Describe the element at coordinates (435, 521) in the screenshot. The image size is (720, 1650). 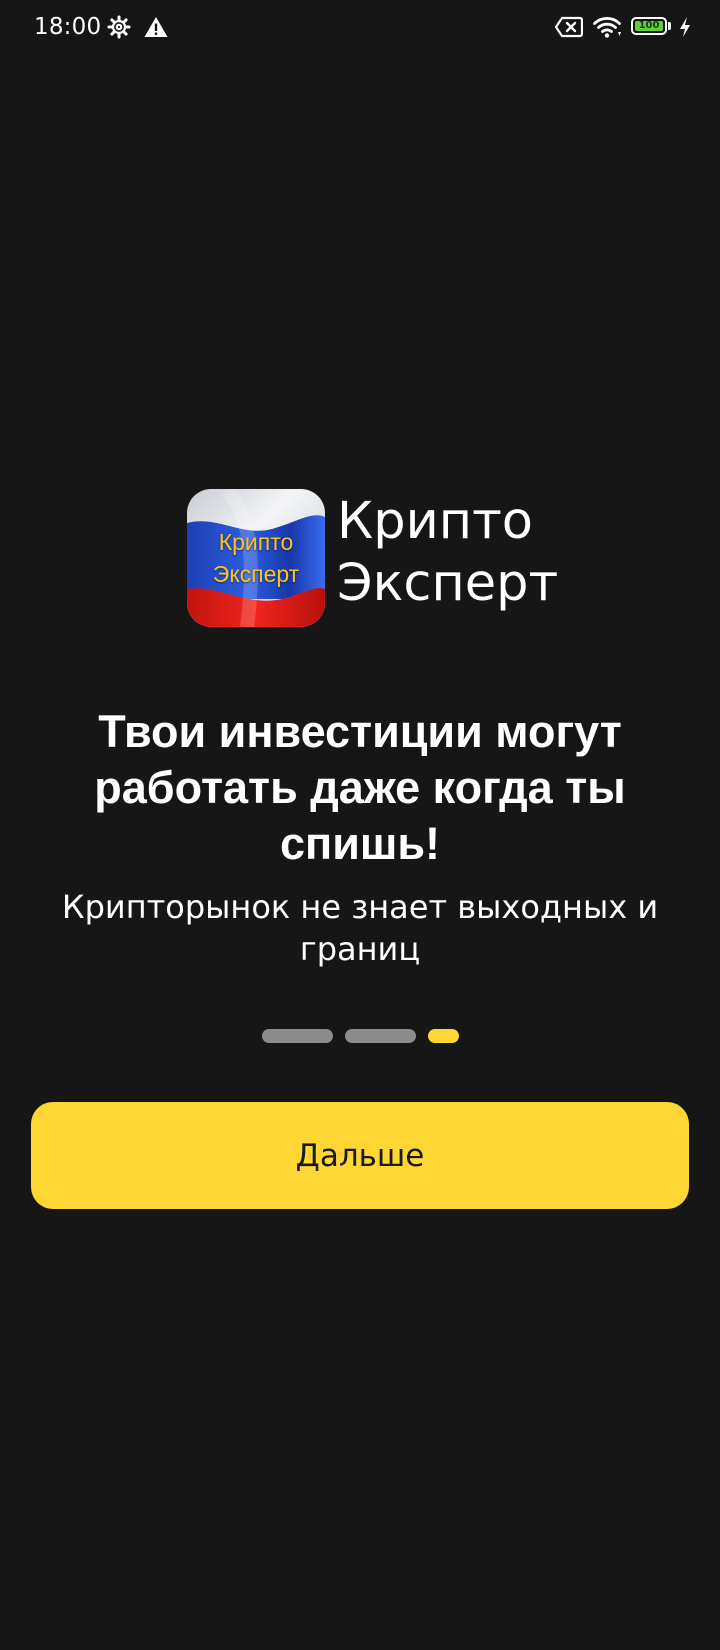
I see `brand-name-line1: Крипто` at that location.